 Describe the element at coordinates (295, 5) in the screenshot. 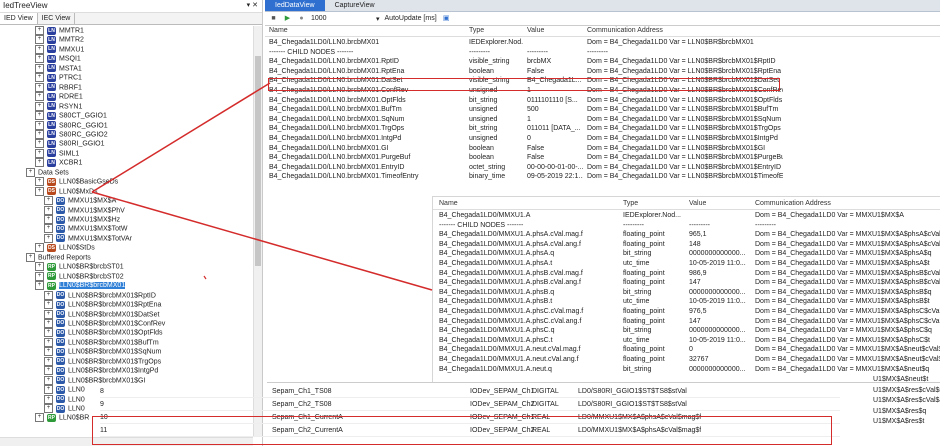

I see `tab-ied-data-view: IedDataView` at that location.